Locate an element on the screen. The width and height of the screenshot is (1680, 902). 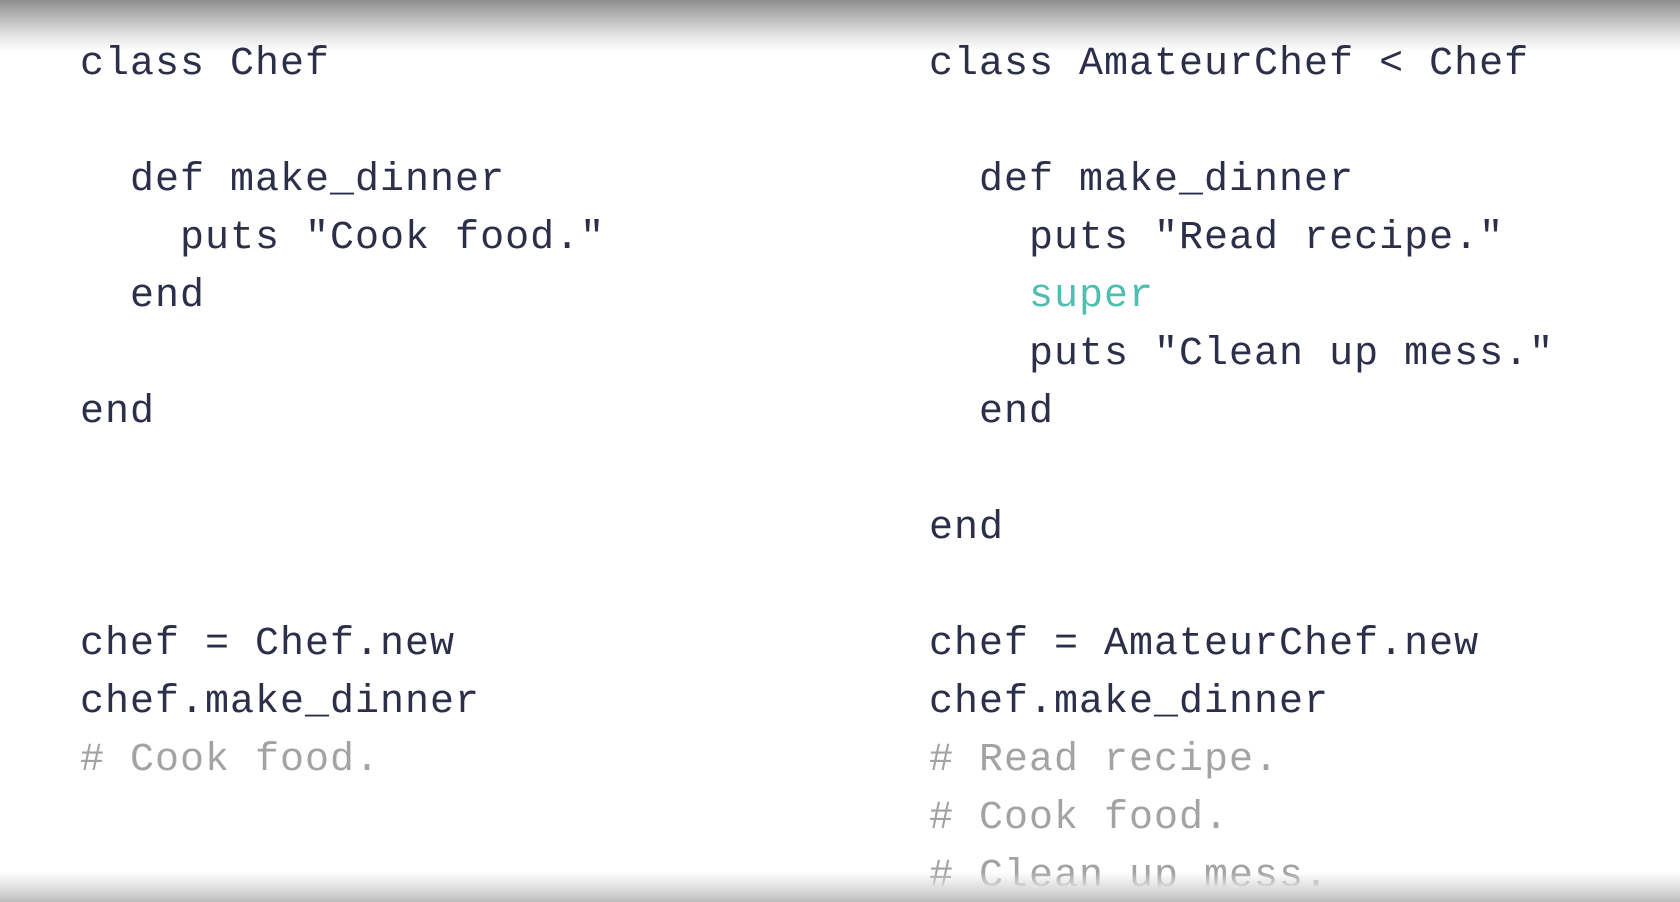
code-line-puts-cook: puts "Cook food." is located at coordinates (343, 238).